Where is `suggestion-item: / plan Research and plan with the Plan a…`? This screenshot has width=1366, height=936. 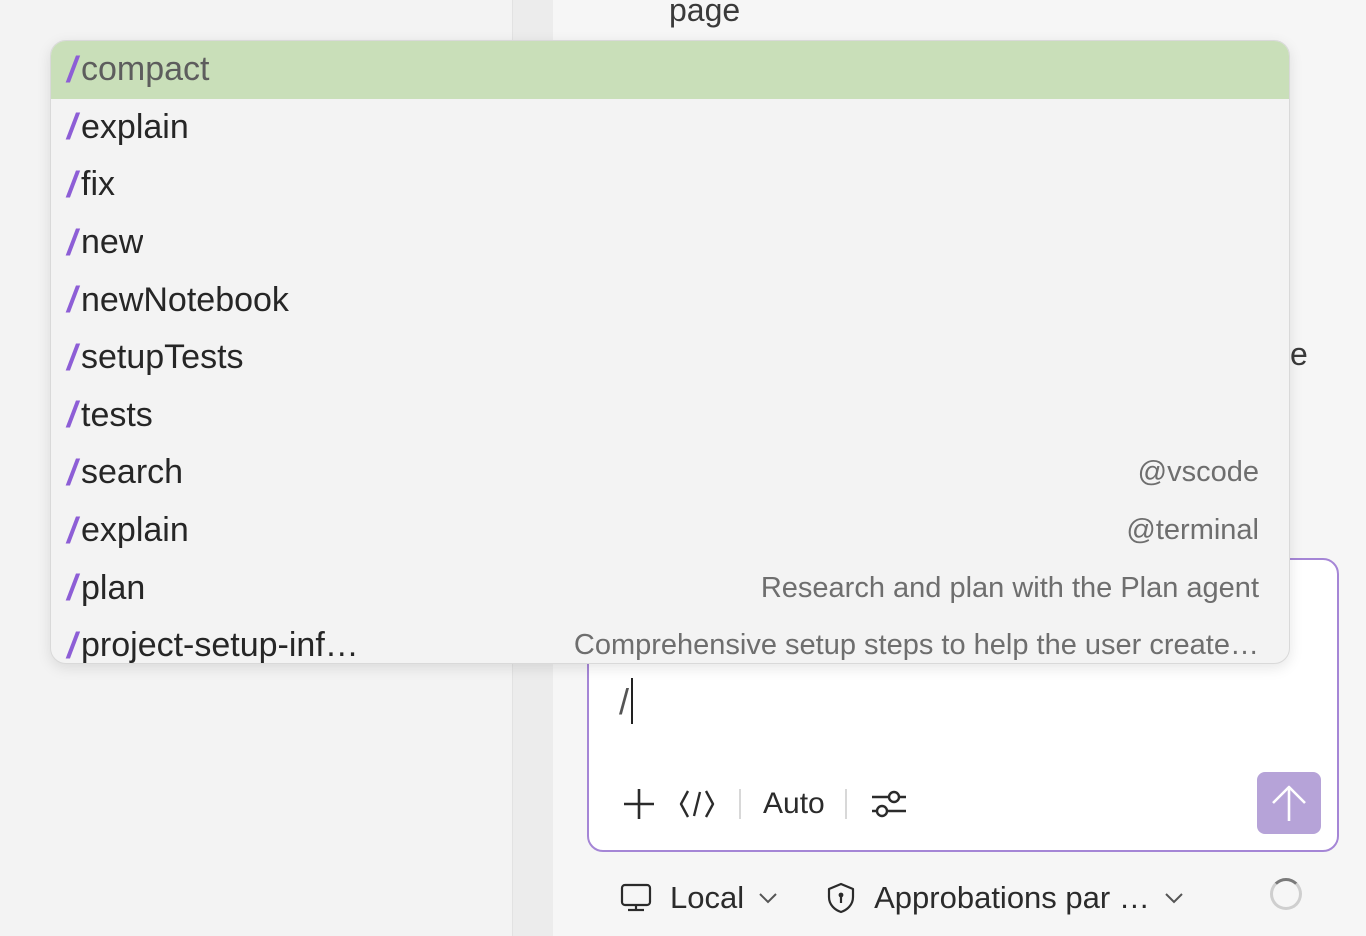 suggestion-item: / plan Research and plan with the Plan a… is located at coordinates (670, 588).